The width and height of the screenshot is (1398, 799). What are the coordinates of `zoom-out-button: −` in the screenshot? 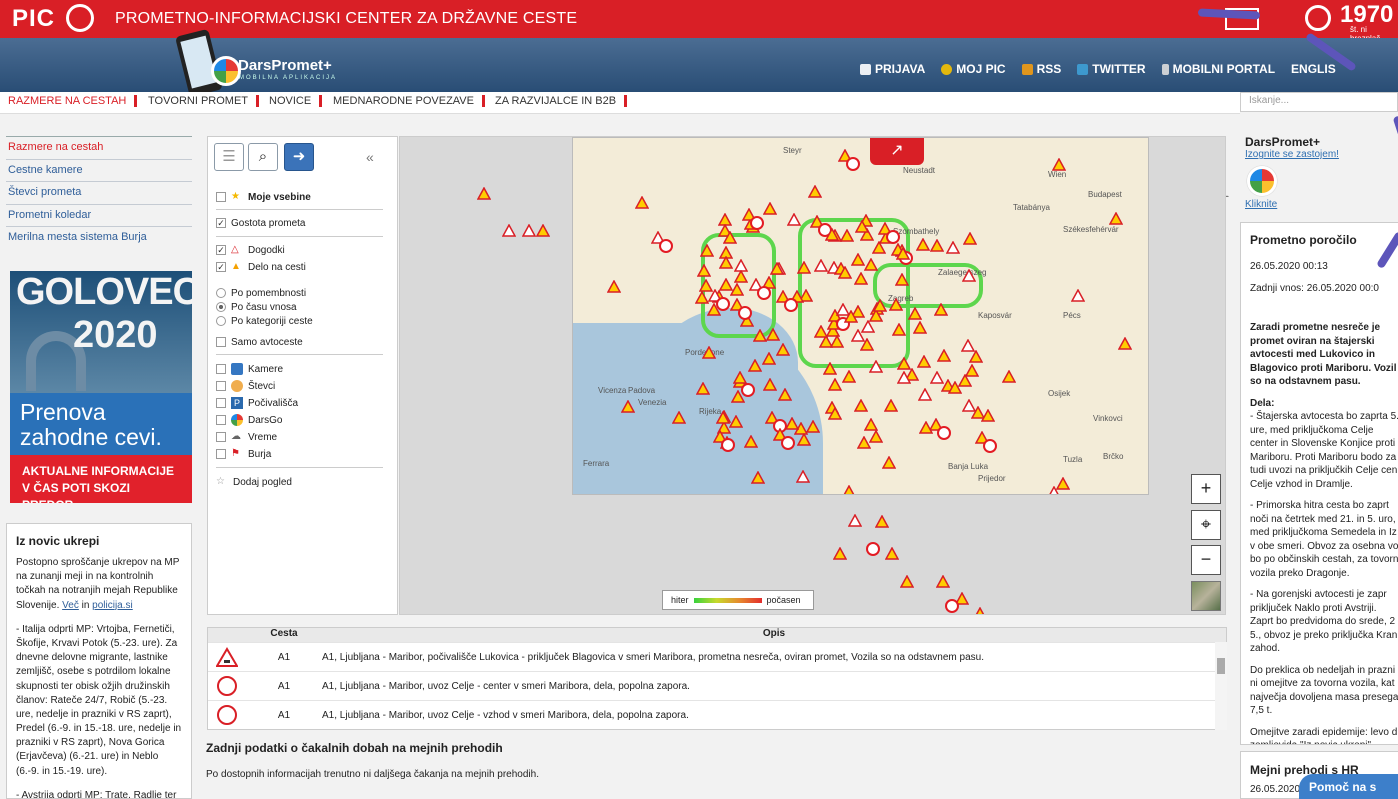 It's located at (1206, 560).